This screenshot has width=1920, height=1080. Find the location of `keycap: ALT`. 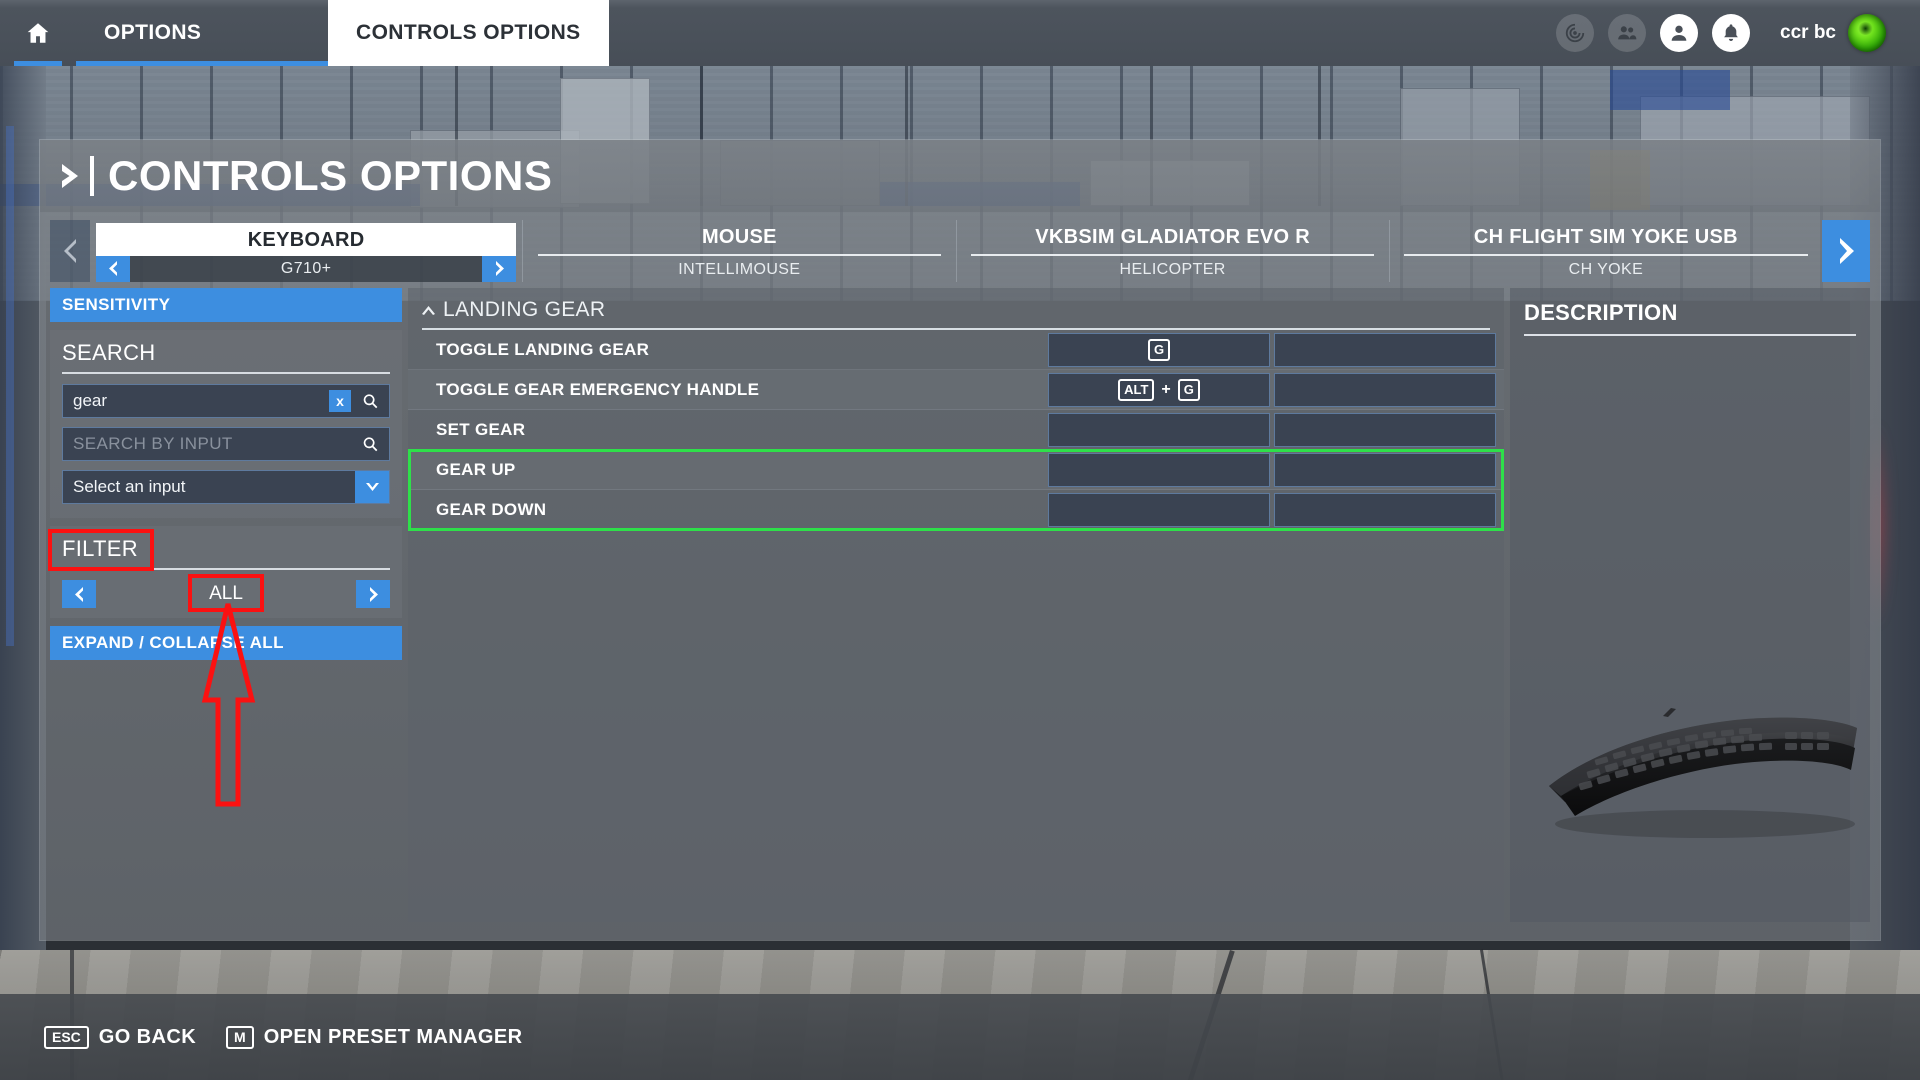

keycap: ALT is located at coordinates (1136, 389).